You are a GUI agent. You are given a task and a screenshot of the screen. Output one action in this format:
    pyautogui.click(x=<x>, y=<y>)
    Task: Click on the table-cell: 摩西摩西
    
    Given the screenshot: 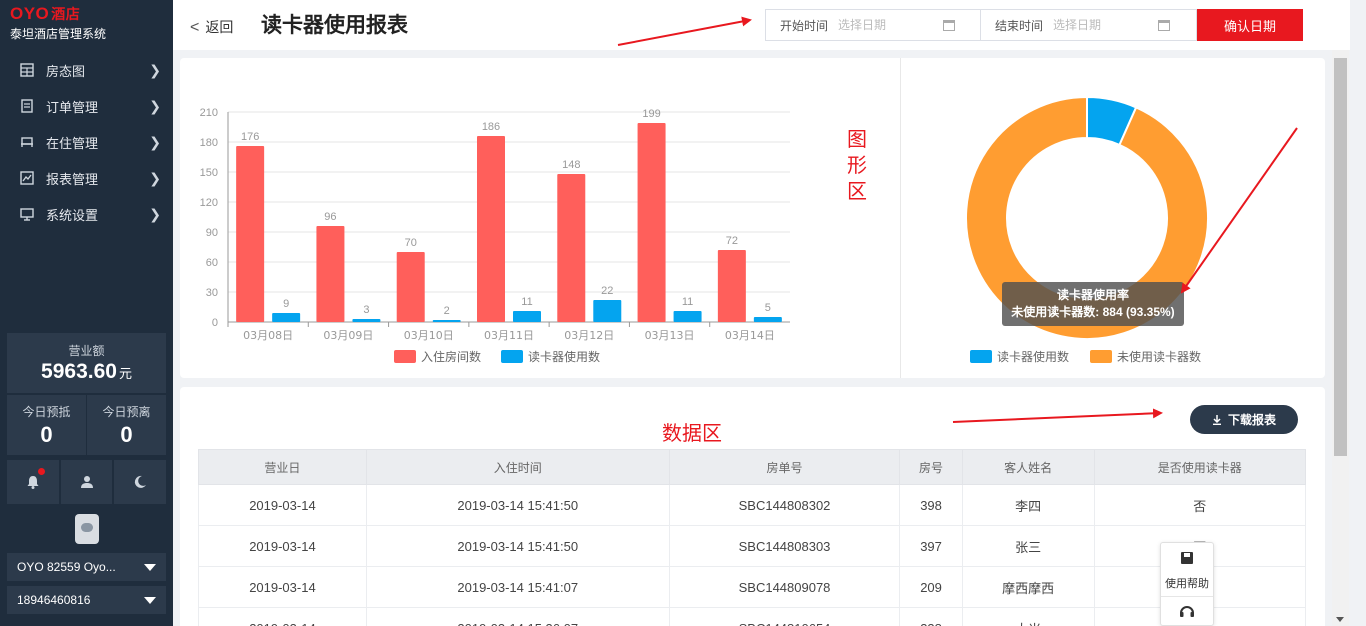 What is the action you would take?
    pyautogui.click(x=1028, y=587)
    